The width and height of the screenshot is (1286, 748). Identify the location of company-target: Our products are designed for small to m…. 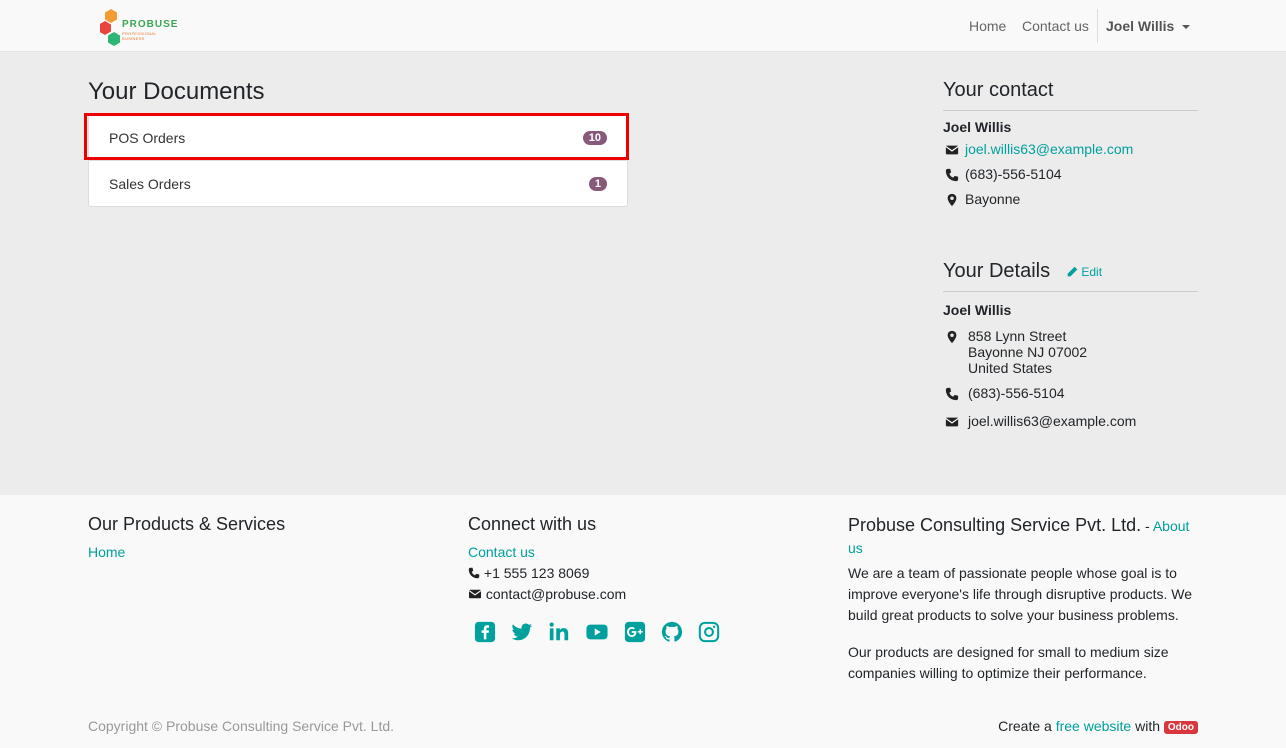
(1008, 662).